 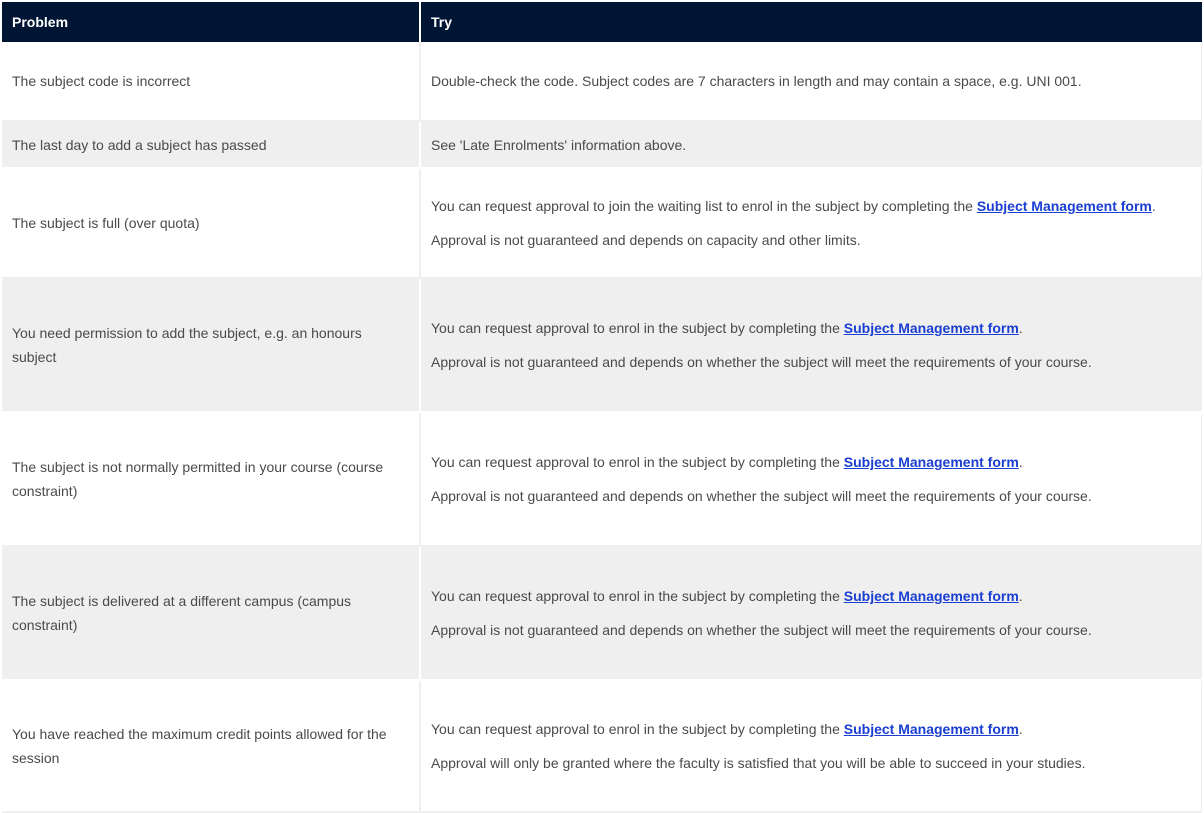 I want to click on try-text: See 'Late Enrolments' information above., so click(x=559, y=144).